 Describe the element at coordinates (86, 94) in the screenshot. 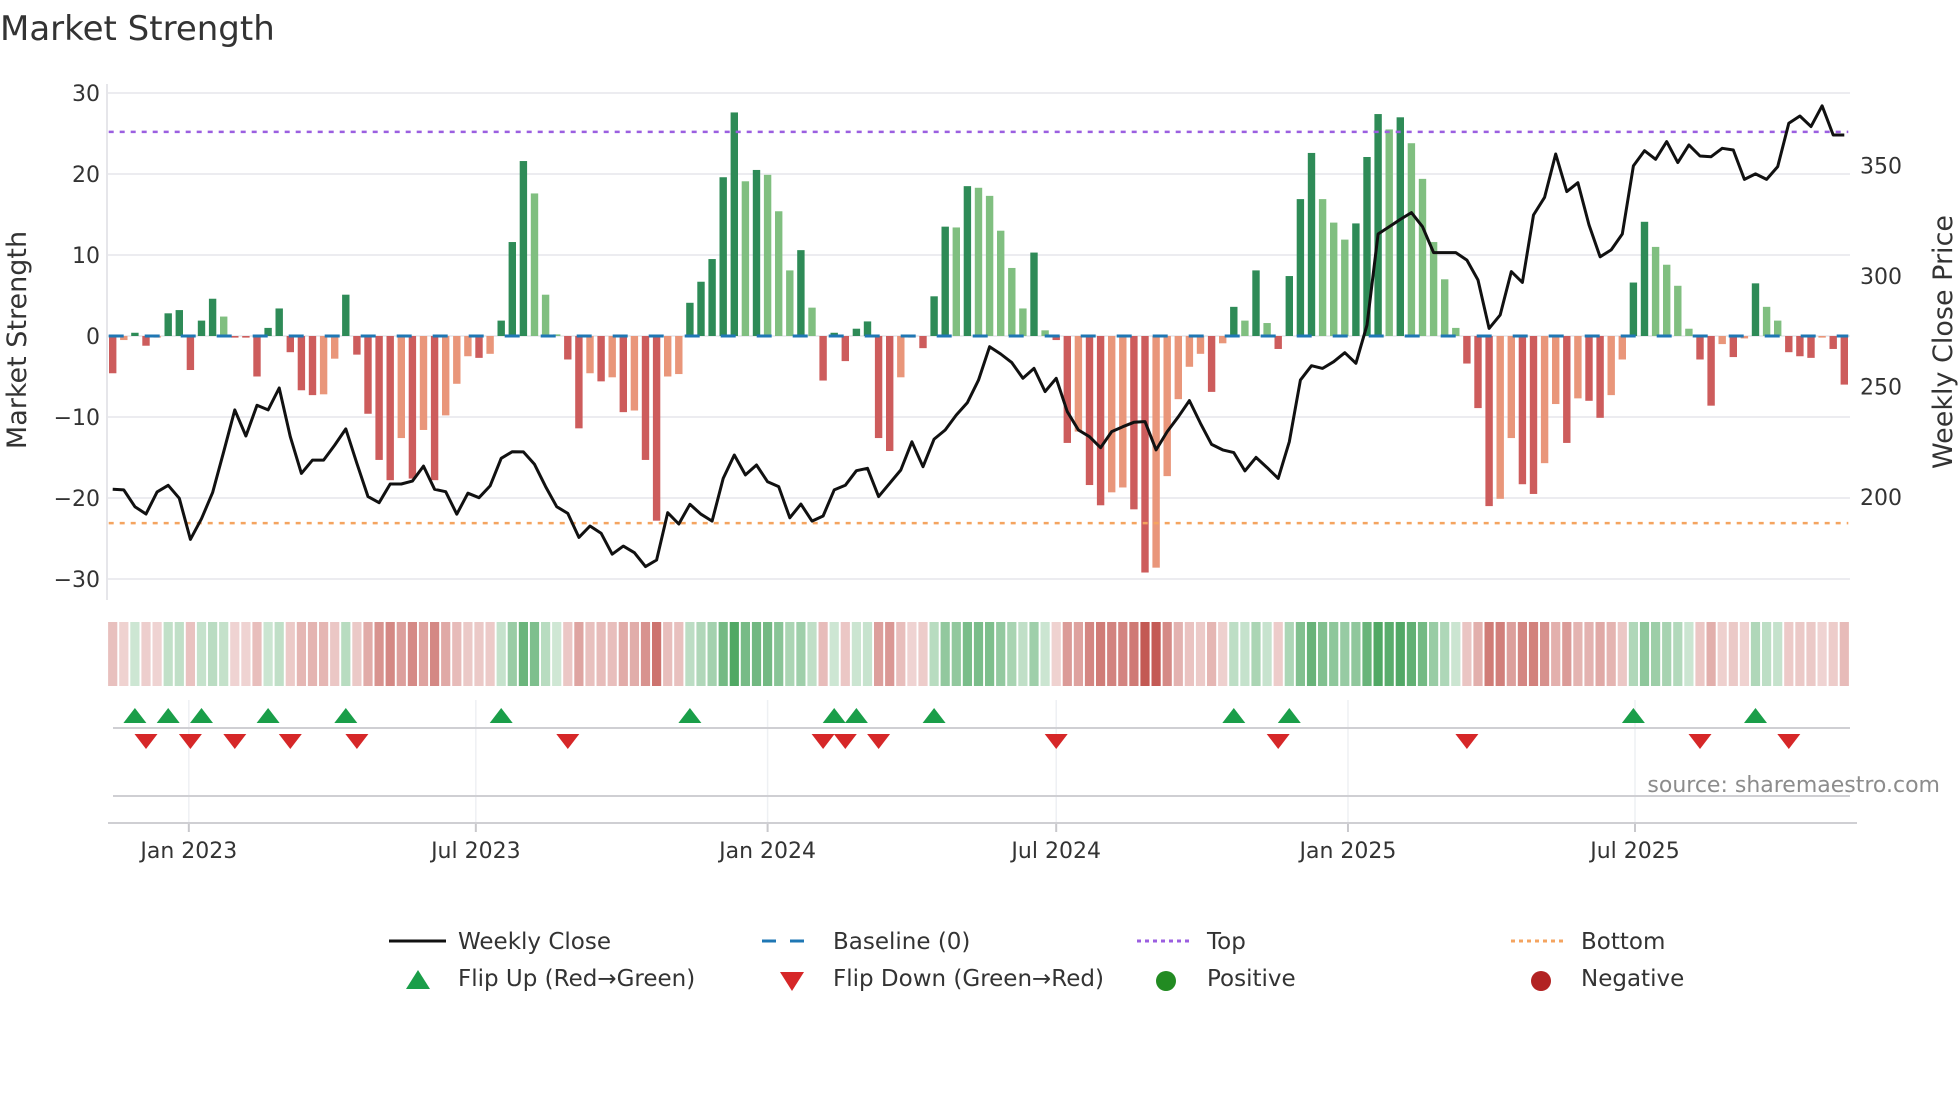

I see `y-tick-label: 30` at that location.